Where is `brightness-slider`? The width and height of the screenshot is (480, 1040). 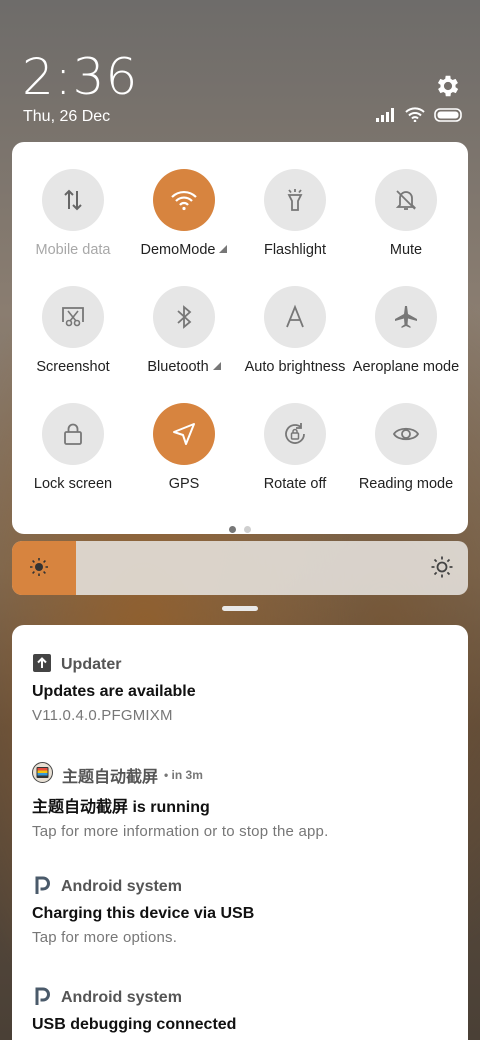
brightness-slider is located at coordinates (240, 568).